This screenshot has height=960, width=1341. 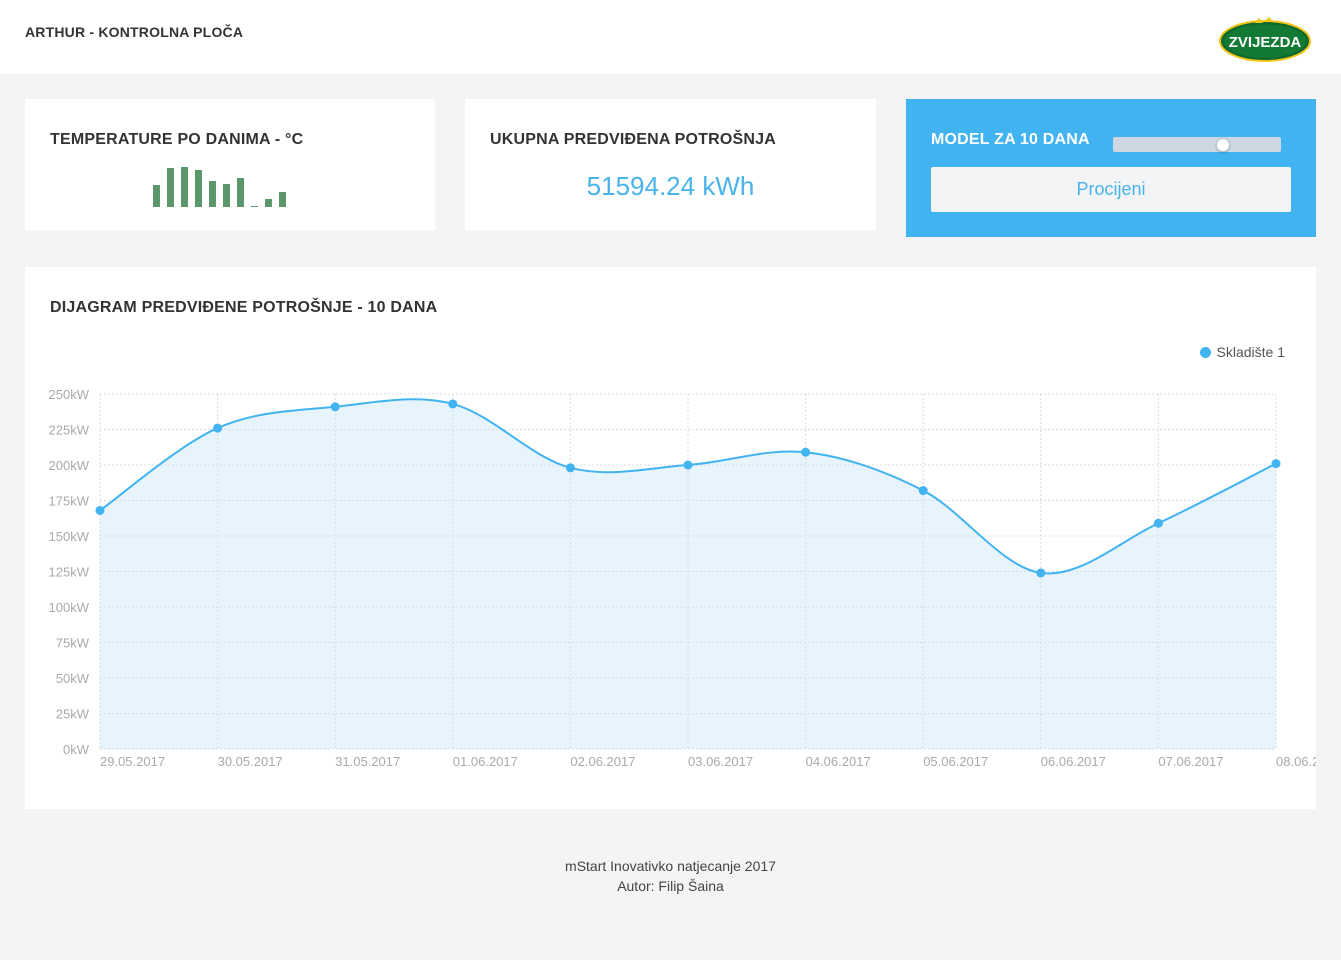 I want to click on temperature-card: TEMPERATURE PO DANIMA - °C, so click(x=230, y=164).